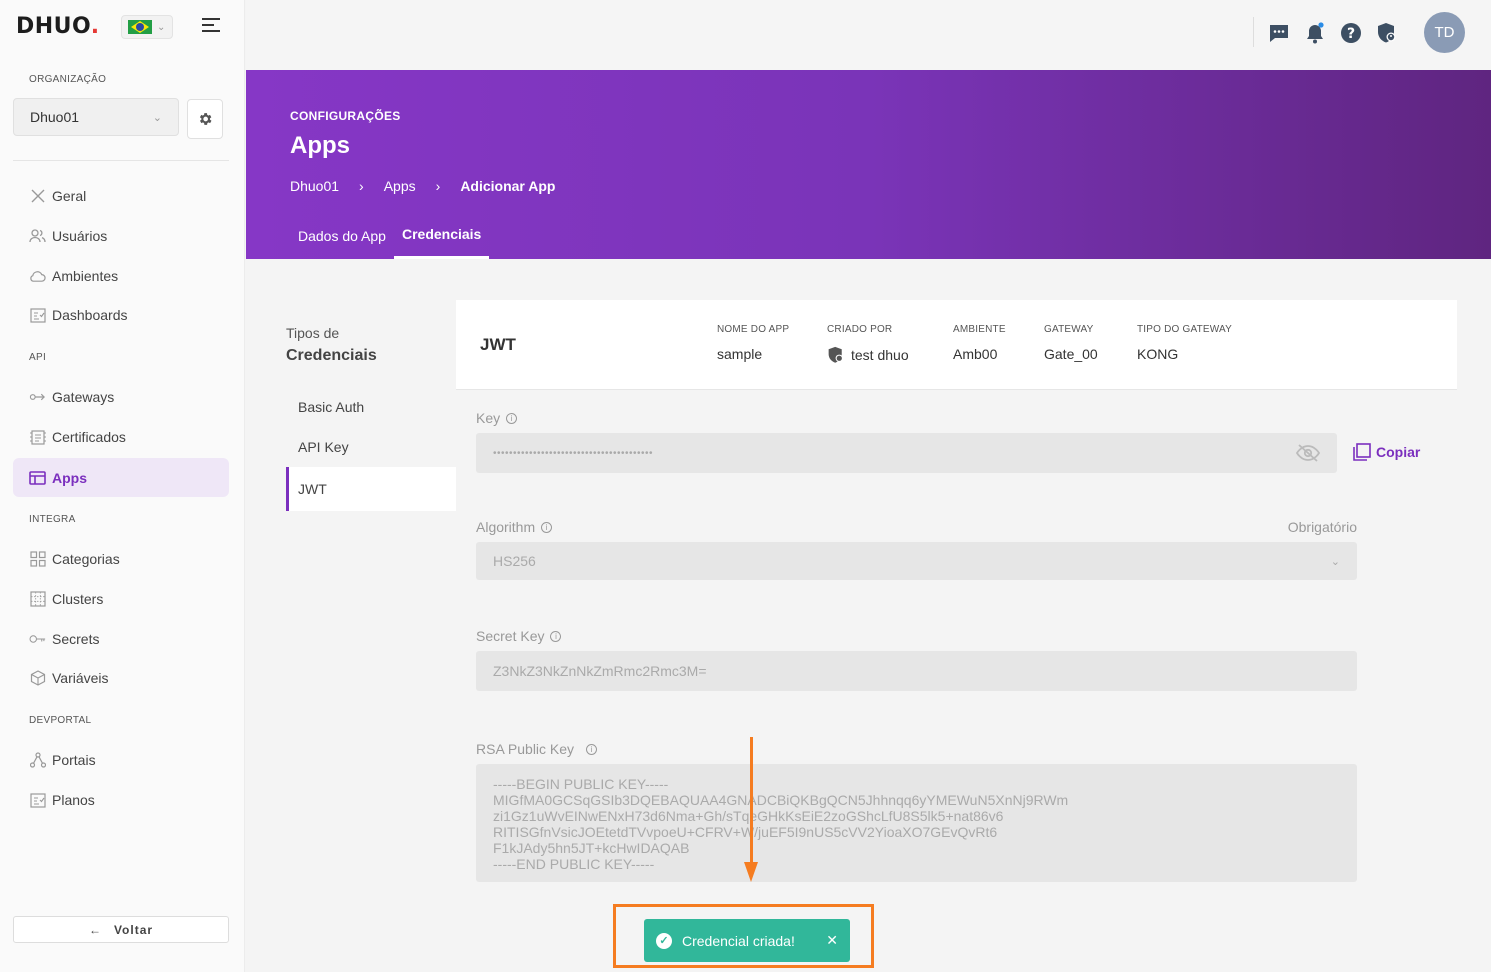 The image size is (1491, 972). What do you see at coordinates (868, 355) in the screenshot?
I see `meta-value: test dhuo` at bounding box center [868, 355].